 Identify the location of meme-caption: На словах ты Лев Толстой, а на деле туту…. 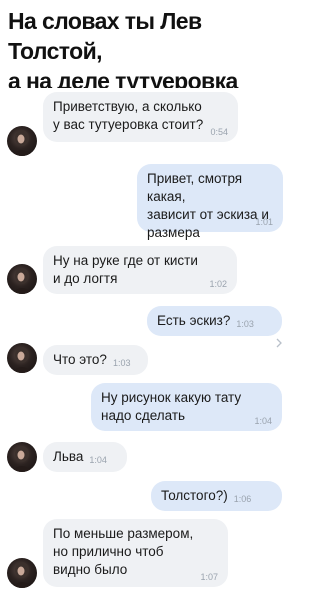
(146, 51).